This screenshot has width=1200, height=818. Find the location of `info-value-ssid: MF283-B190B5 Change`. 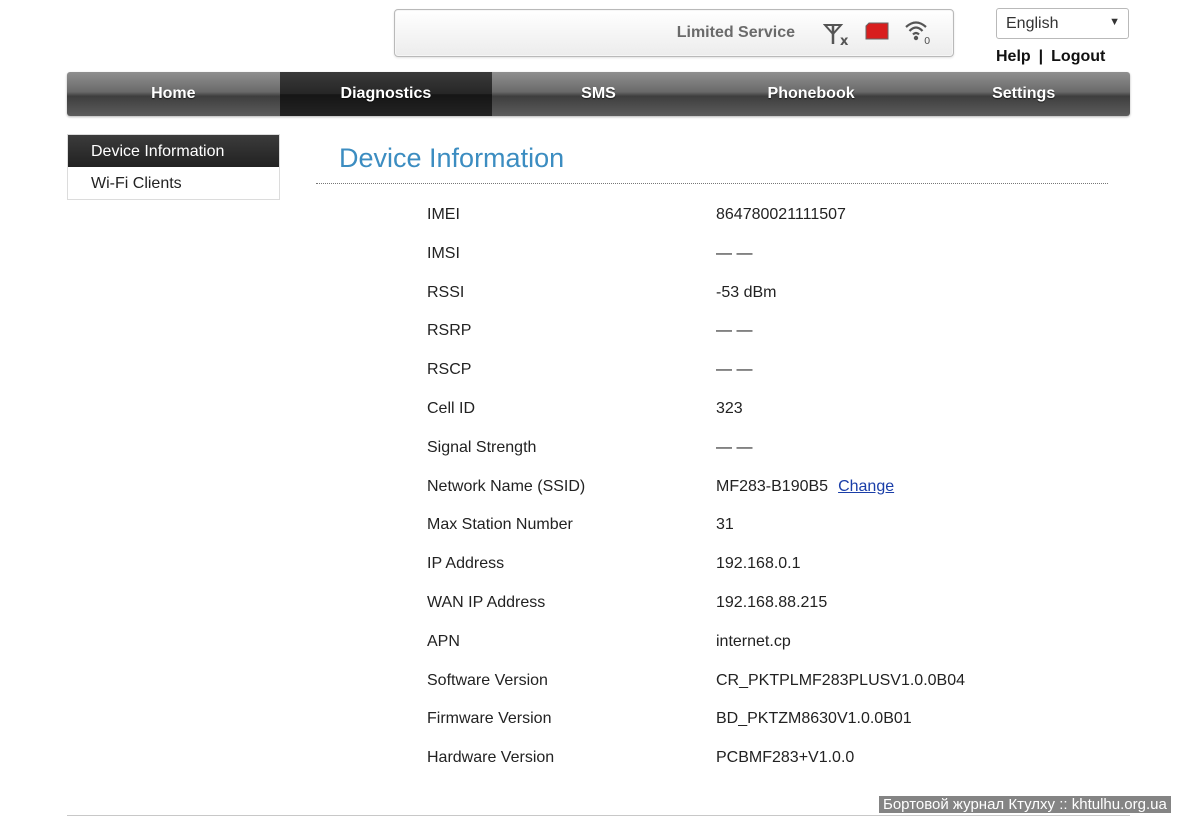

info-value-ssid: MF283-B190B5 Change is located at coordinates (805, 487).